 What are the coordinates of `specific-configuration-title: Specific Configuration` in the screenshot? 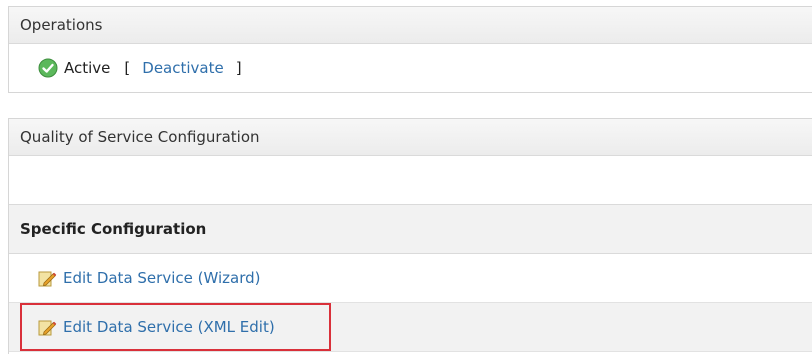 It's located at (410, 229).